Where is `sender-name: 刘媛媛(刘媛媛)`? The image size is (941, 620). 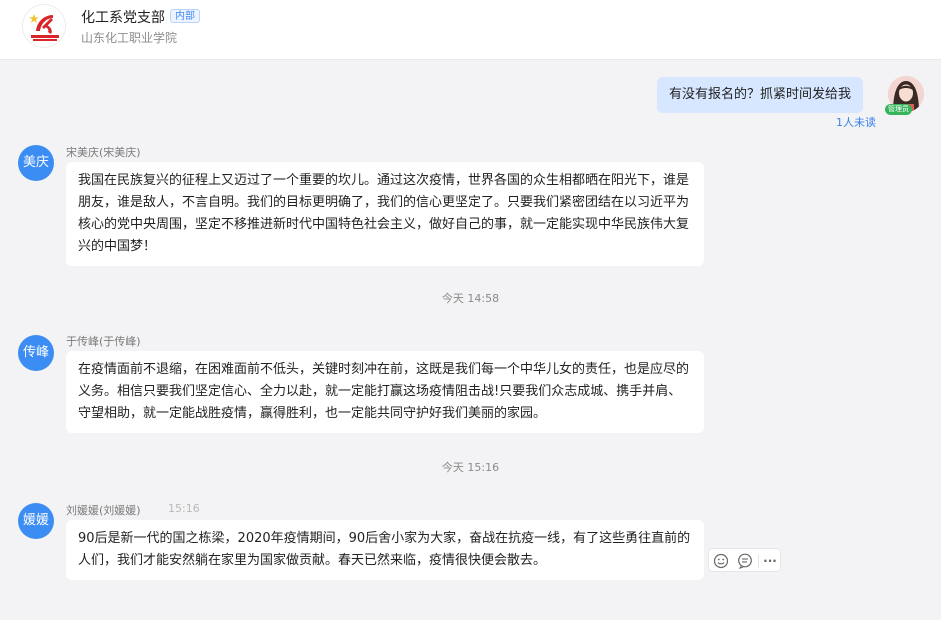 sender-name: 刘媛媛(刘媛媛) is located at coordinates (103, 510).